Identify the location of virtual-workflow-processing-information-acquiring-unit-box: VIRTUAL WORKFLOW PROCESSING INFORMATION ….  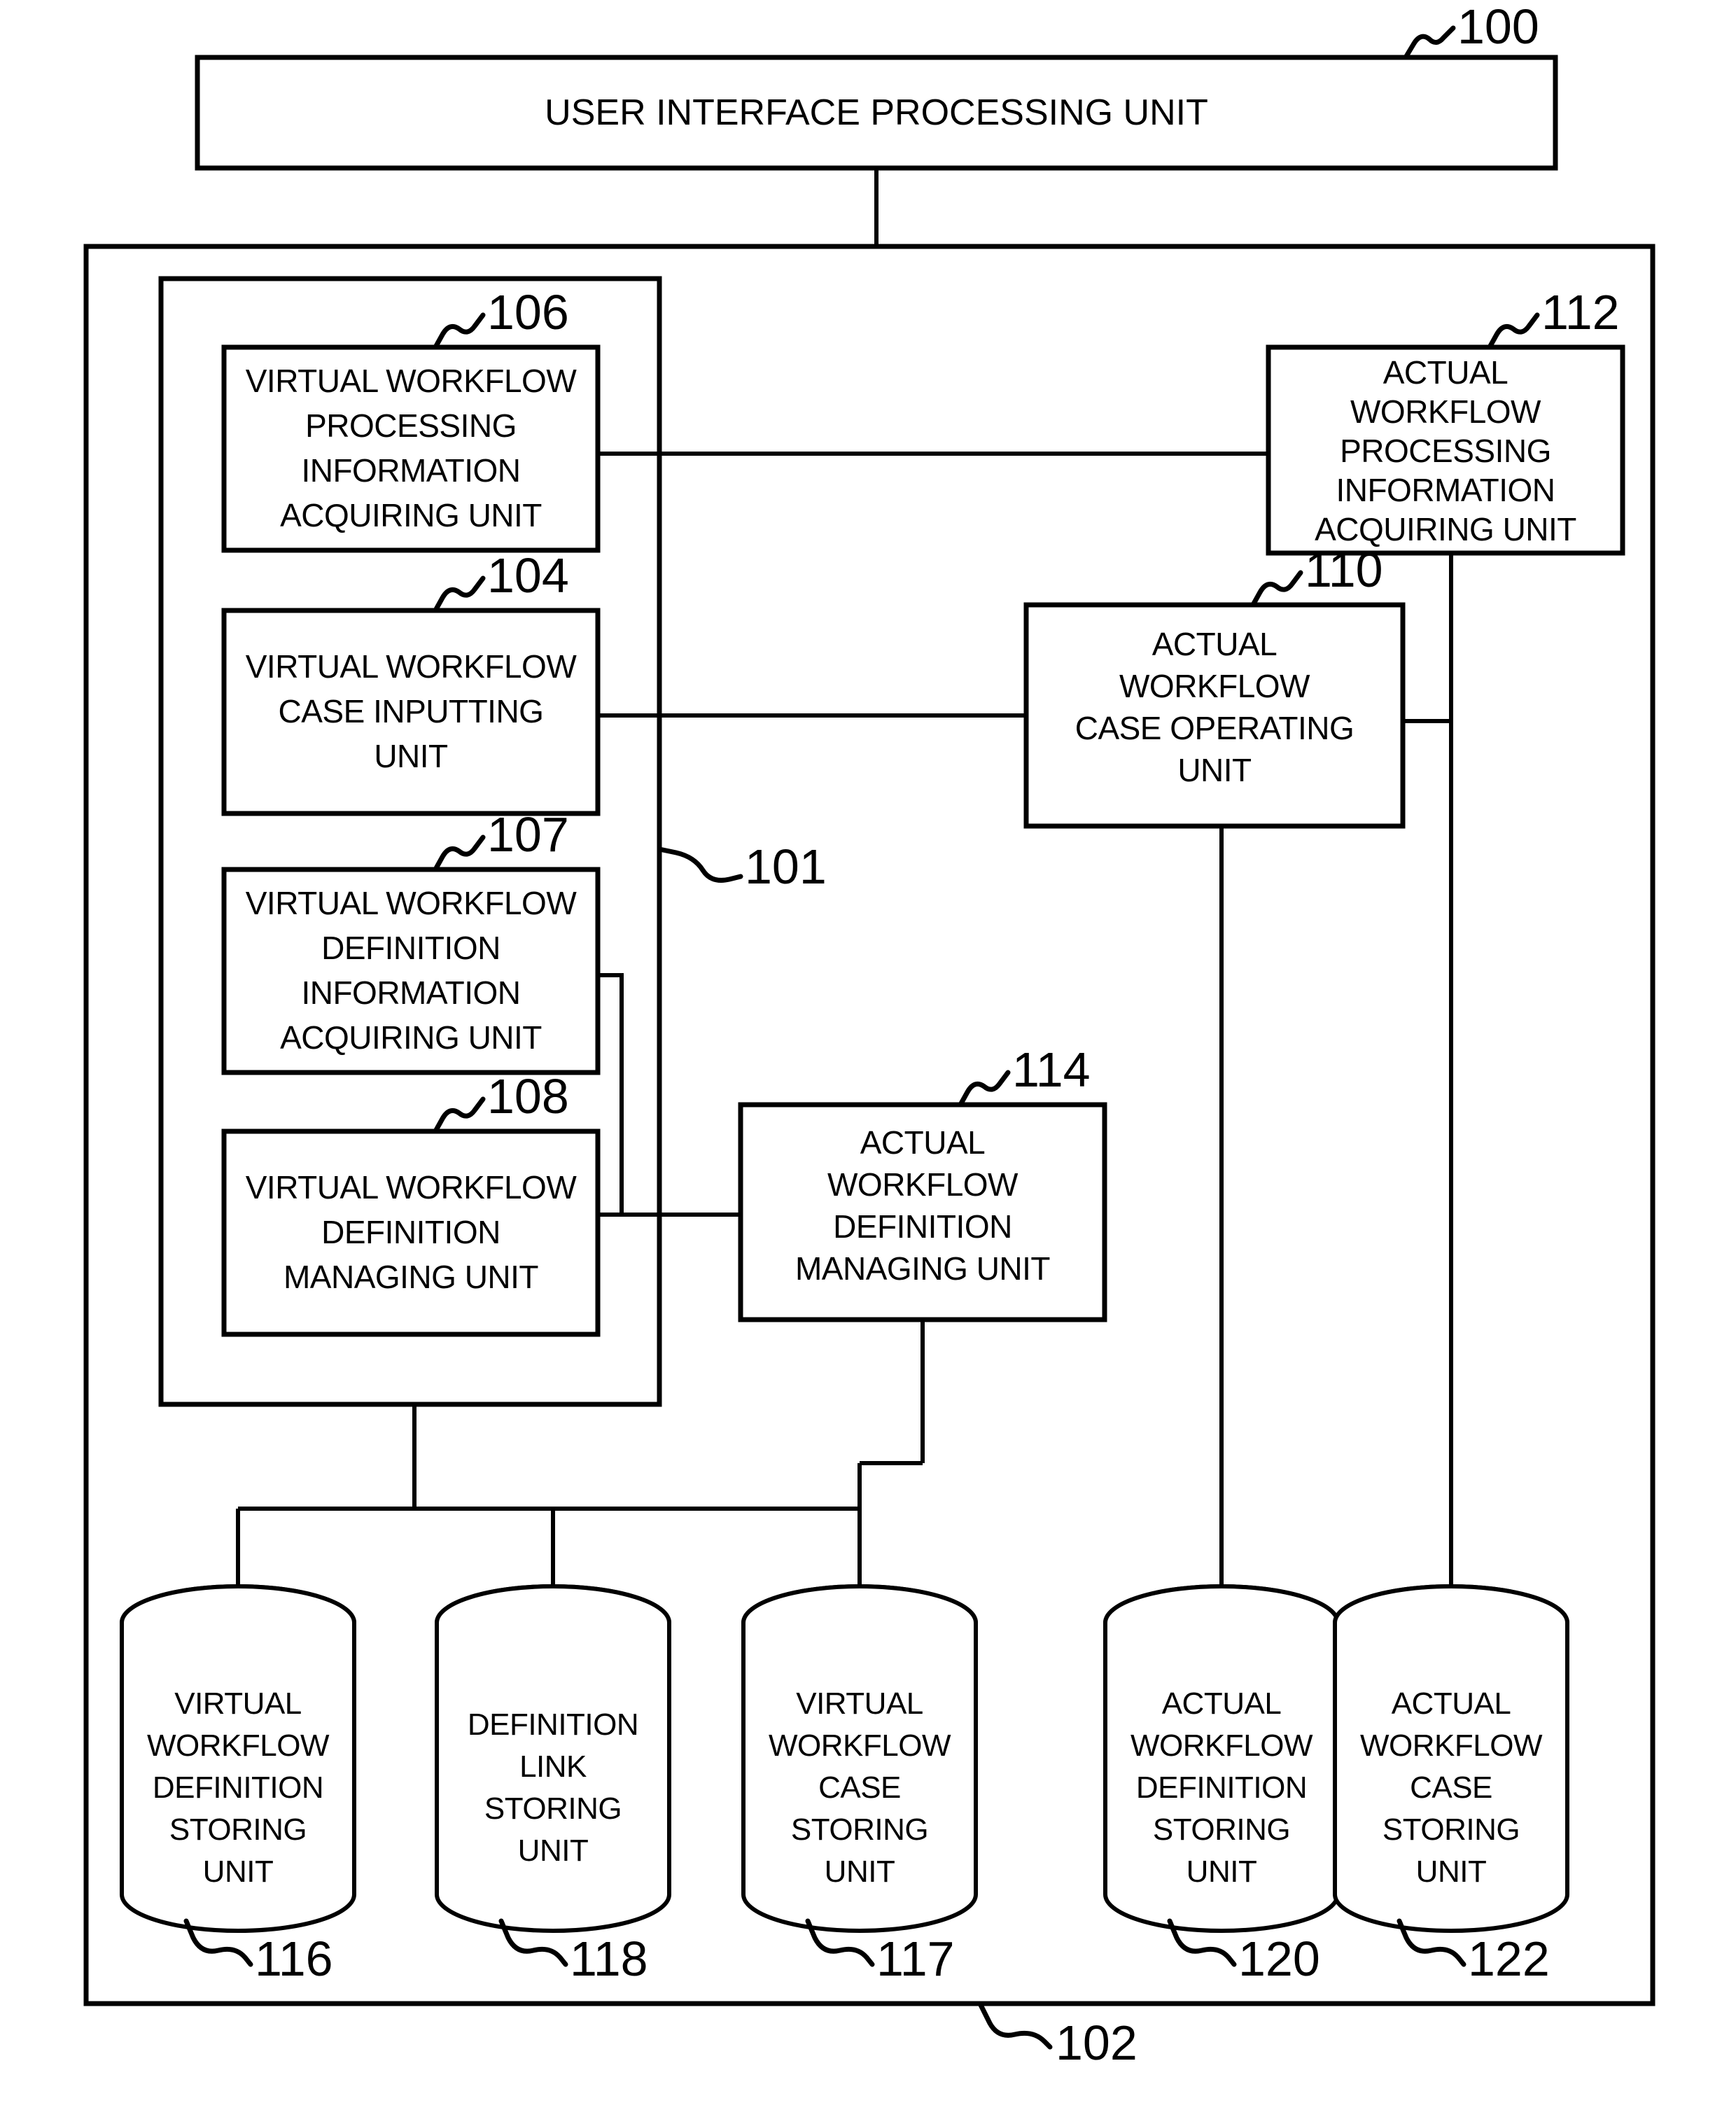
(411, 448).